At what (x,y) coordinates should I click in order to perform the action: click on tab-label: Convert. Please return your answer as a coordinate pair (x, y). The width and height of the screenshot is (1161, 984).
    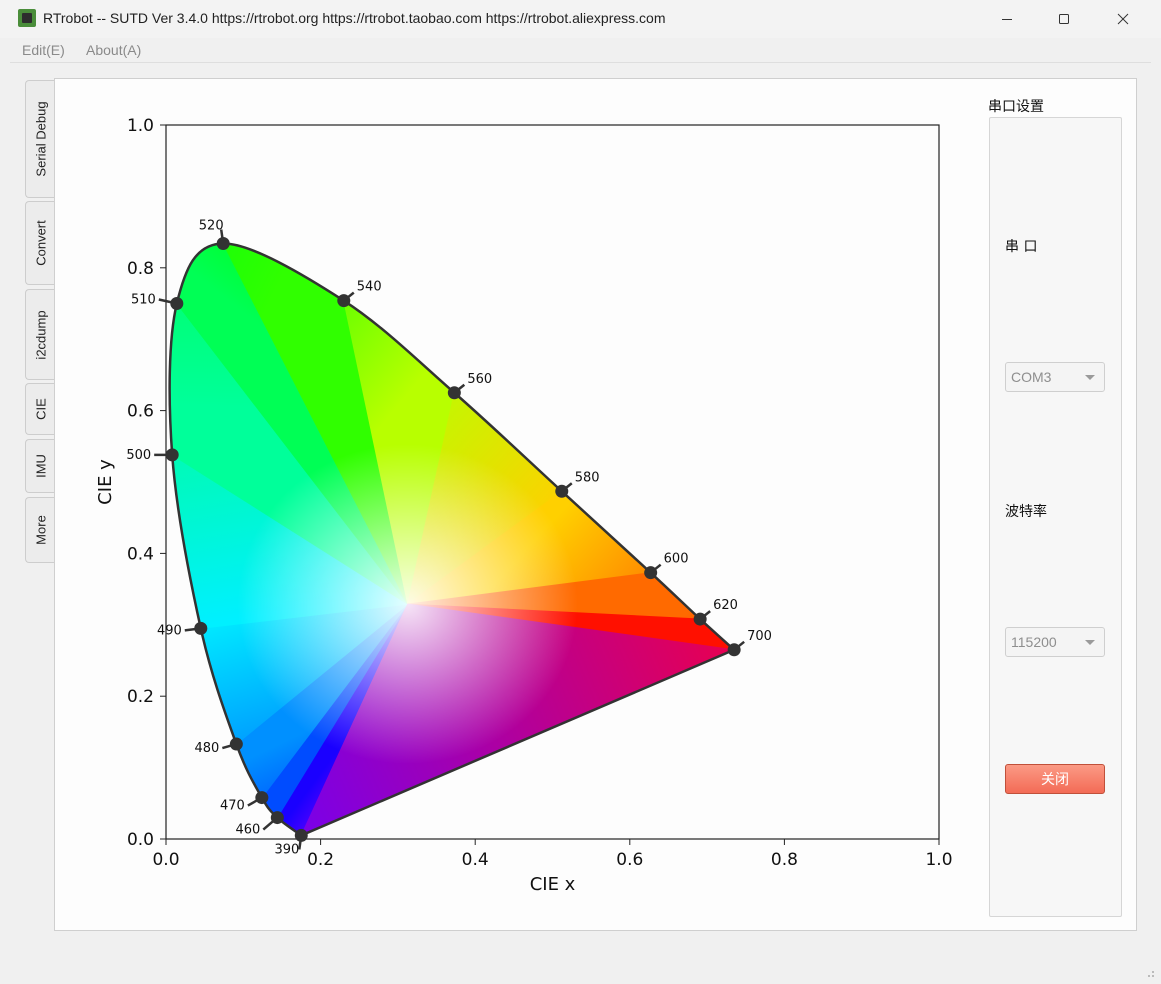
    Looking at the image, I should click on (40, 243).